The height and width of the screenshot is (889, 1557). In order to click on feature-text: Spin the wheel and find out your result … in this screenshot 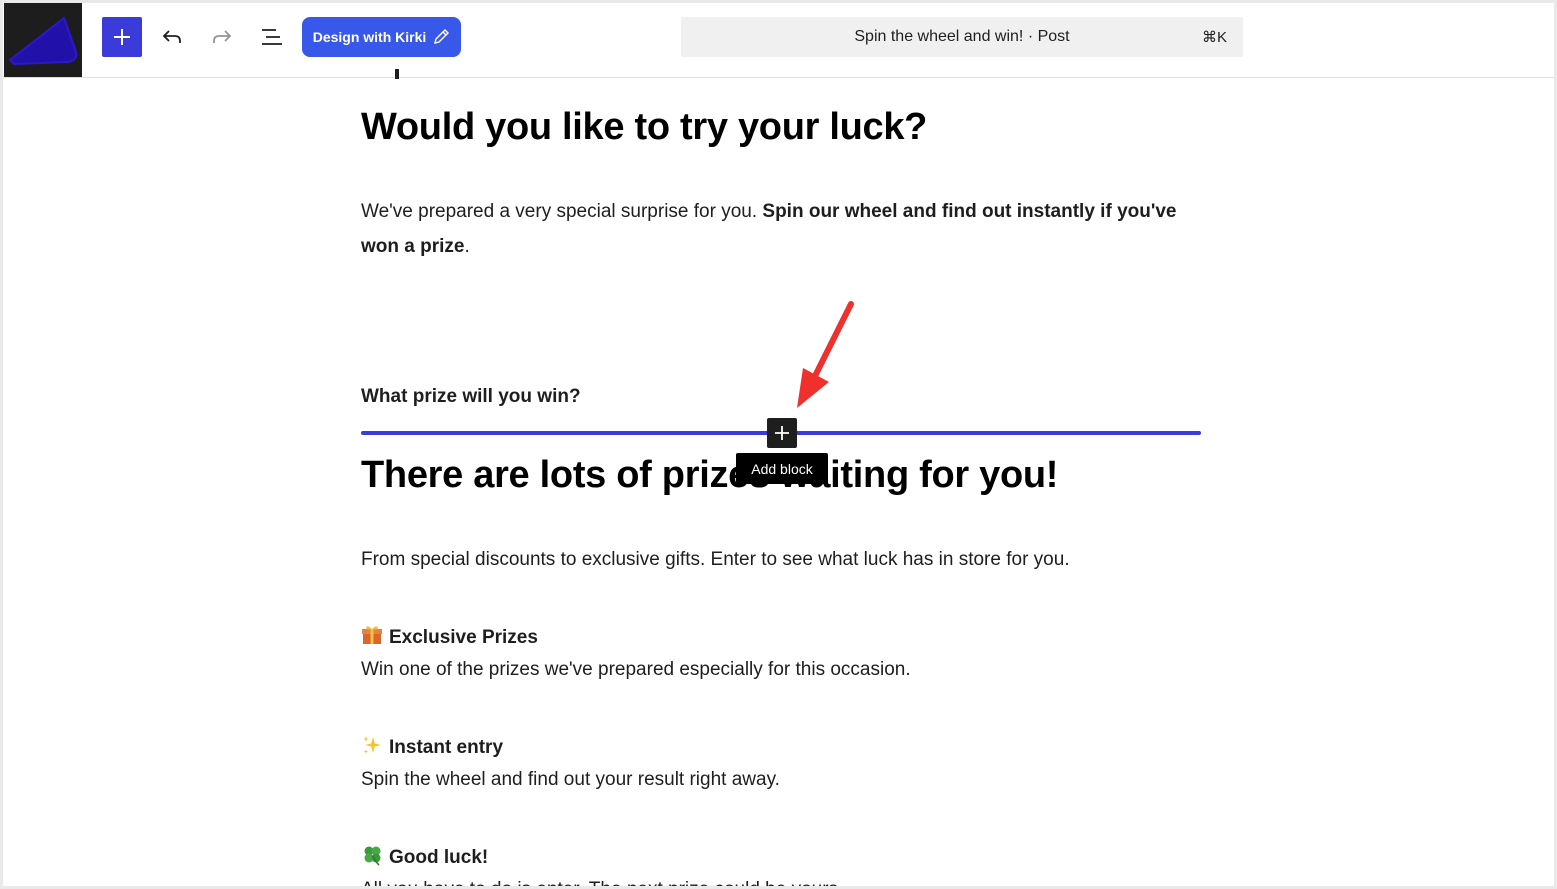, I will do `click(781, 779)`.